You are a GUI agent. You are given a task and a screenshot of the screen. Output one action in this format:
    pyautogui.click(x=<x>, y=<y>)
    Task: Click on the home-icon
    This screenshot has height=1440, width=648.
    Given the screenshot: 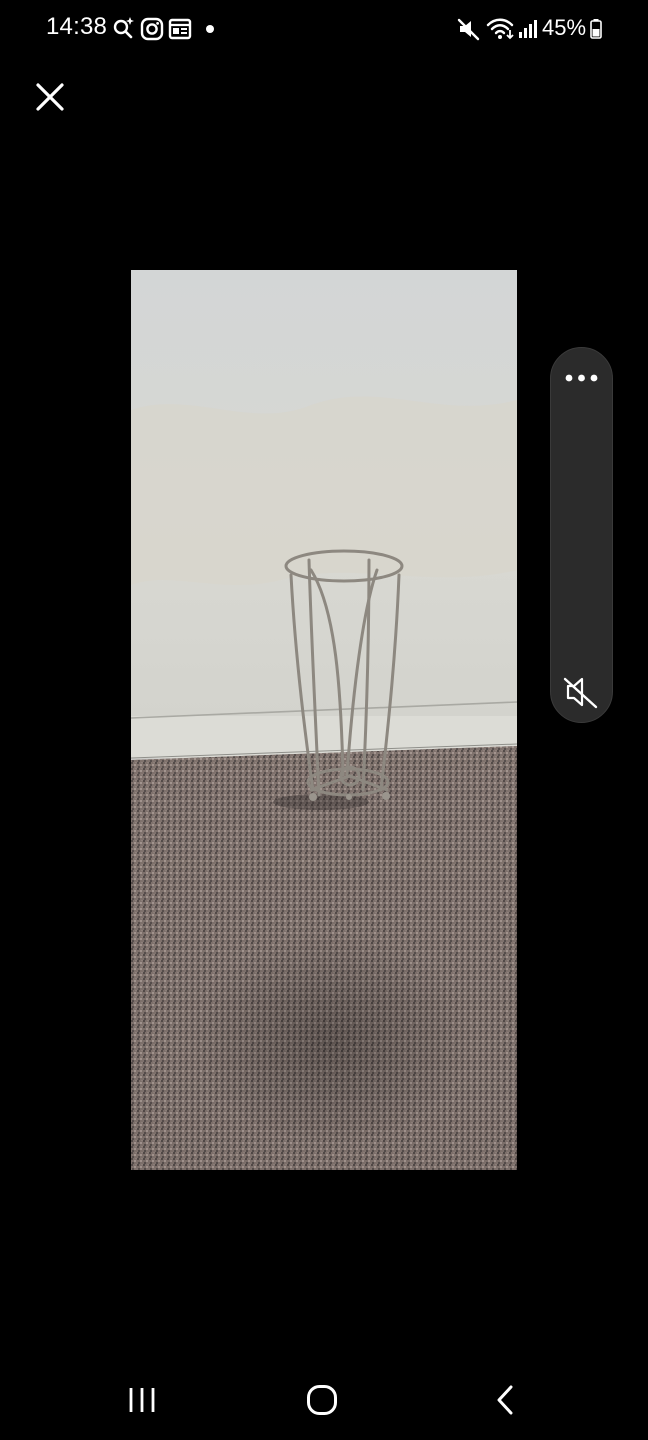 What is the action you would take?
    pyautogui.click(x=322, y=1400)
    